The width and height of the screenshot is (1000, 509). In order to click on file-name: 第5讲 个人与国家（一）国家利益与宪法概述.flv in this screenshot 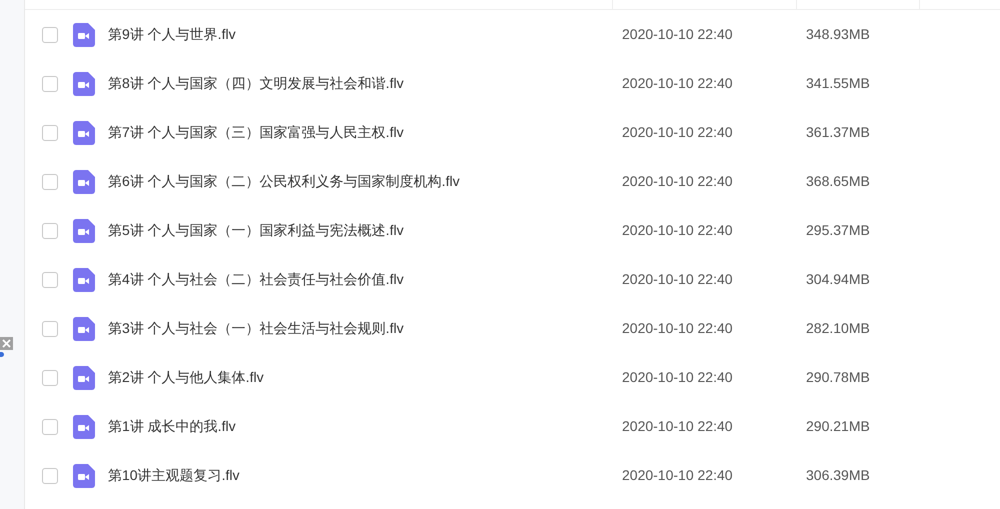, I will do `click(358, 230)`.